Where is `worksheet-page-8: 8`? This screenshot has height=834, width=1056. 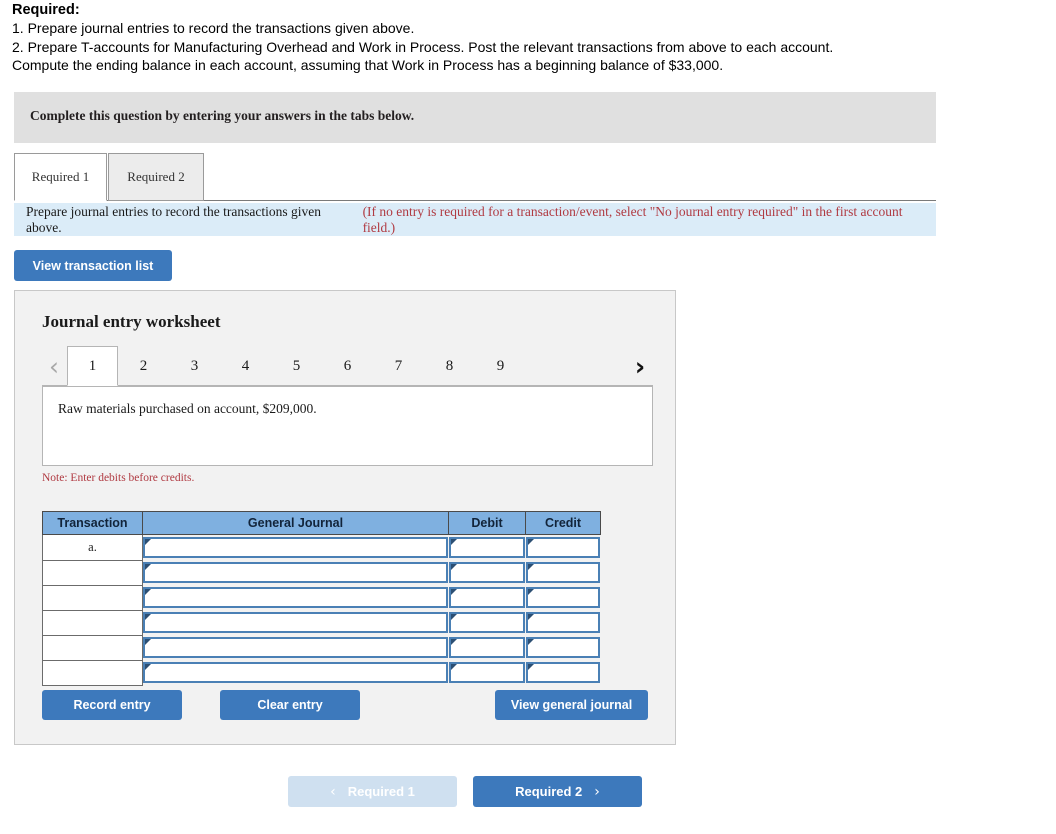
worksheet-page-8: 8 is located at coordinates (449, 366).